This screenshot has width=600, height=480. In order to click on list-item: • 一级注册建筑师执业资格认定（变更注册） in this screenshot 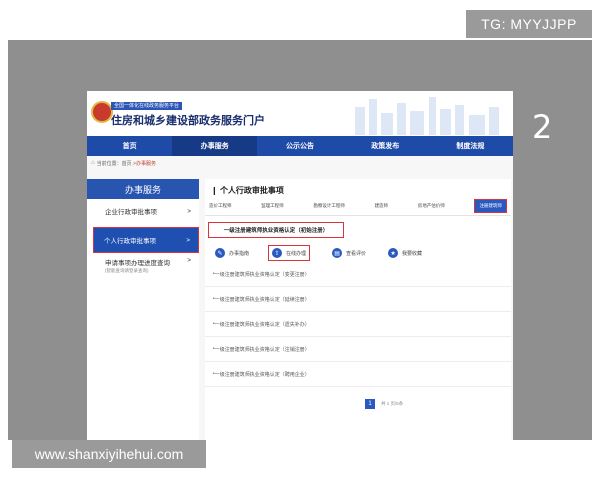, I will do `click(358, 274)`.